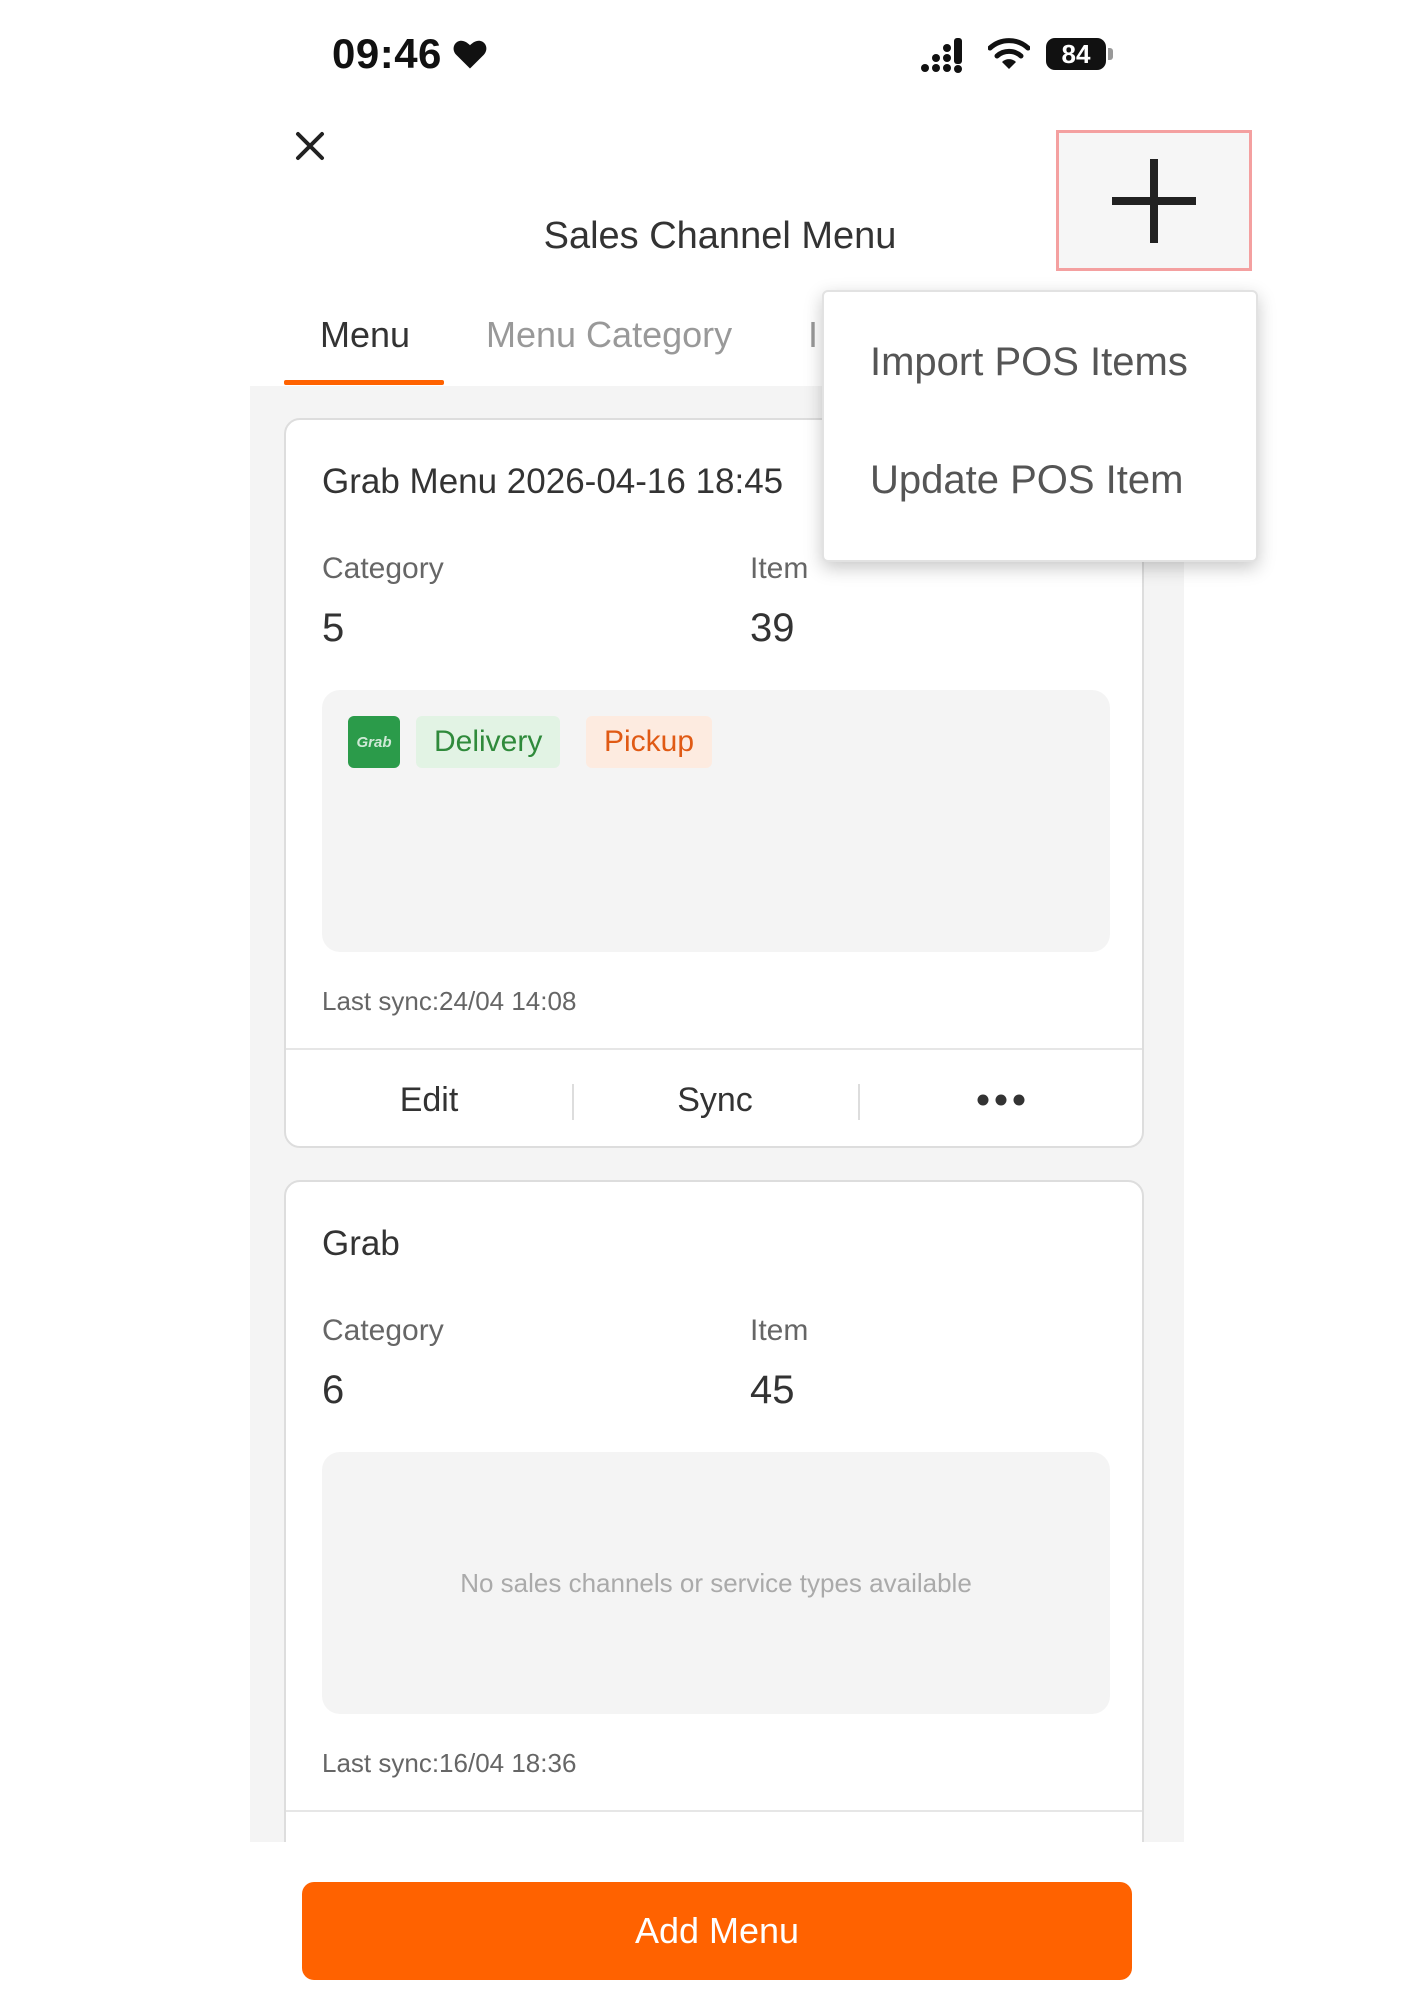 This screenshot has height=2000, width=1414. I want to click on channel-box: Grab Delivery Pickup, so click(716, 821).